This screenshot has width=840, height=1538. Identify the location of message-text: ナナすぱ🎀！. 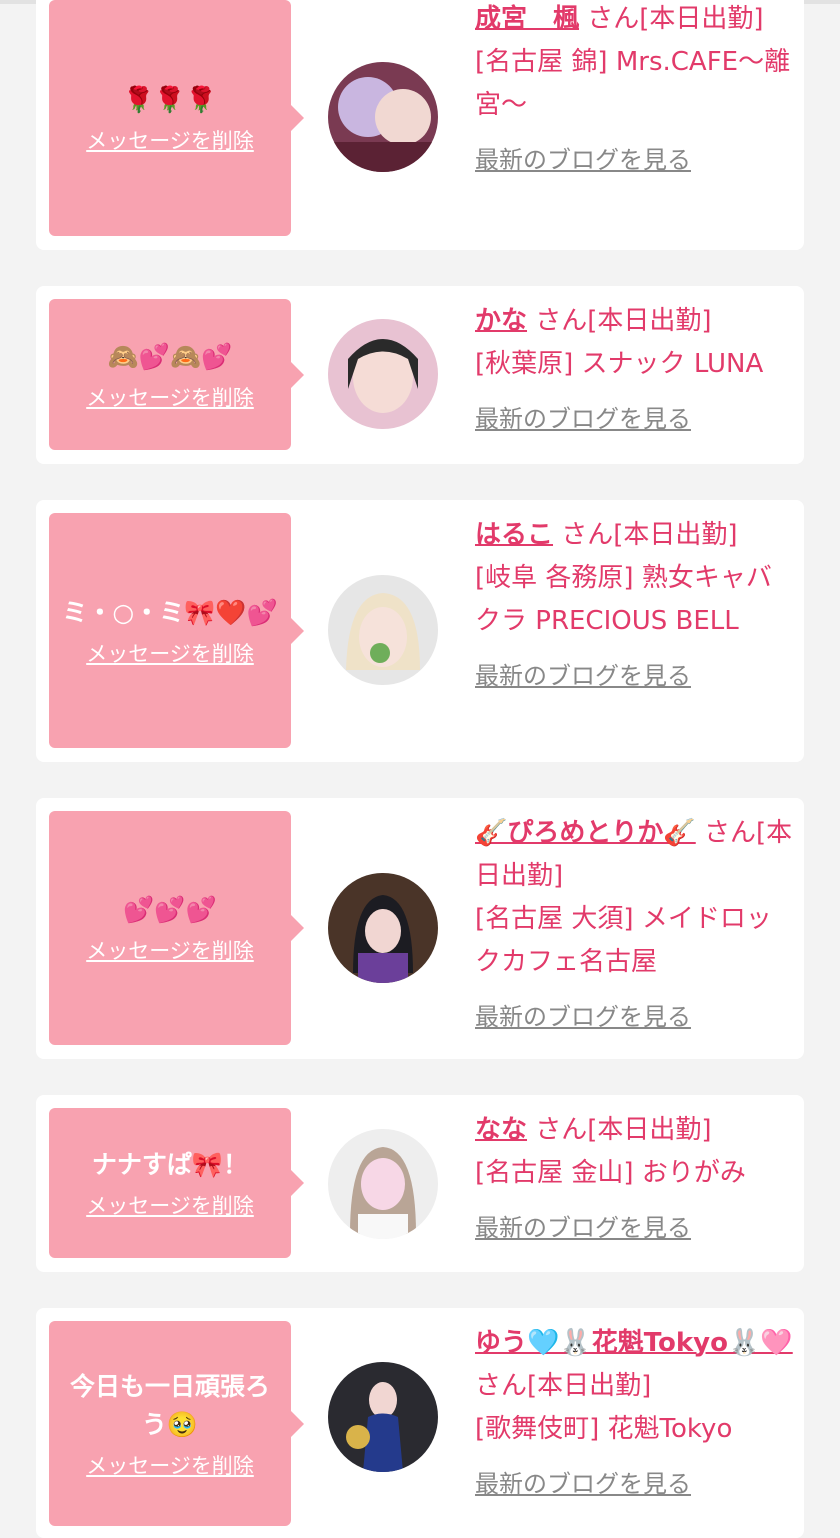
(170, 1164).